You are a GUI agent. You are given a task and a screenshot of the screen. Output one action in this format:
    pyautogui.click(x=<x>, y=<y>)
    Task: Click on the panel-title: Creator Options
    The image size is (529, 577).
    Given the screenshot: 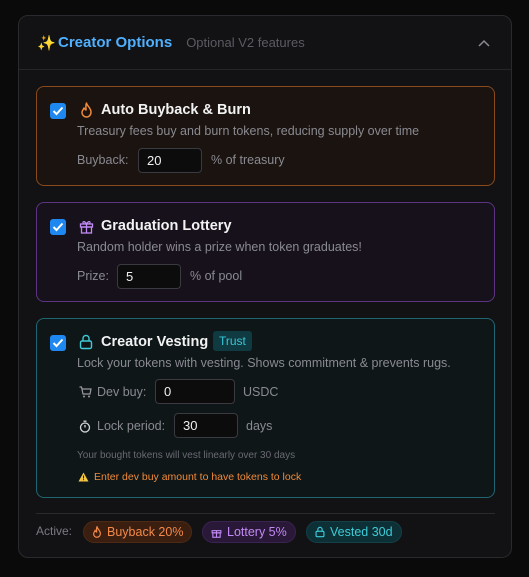 What is the action you would take?
    pyautogui.click(x=115, y=42)
    